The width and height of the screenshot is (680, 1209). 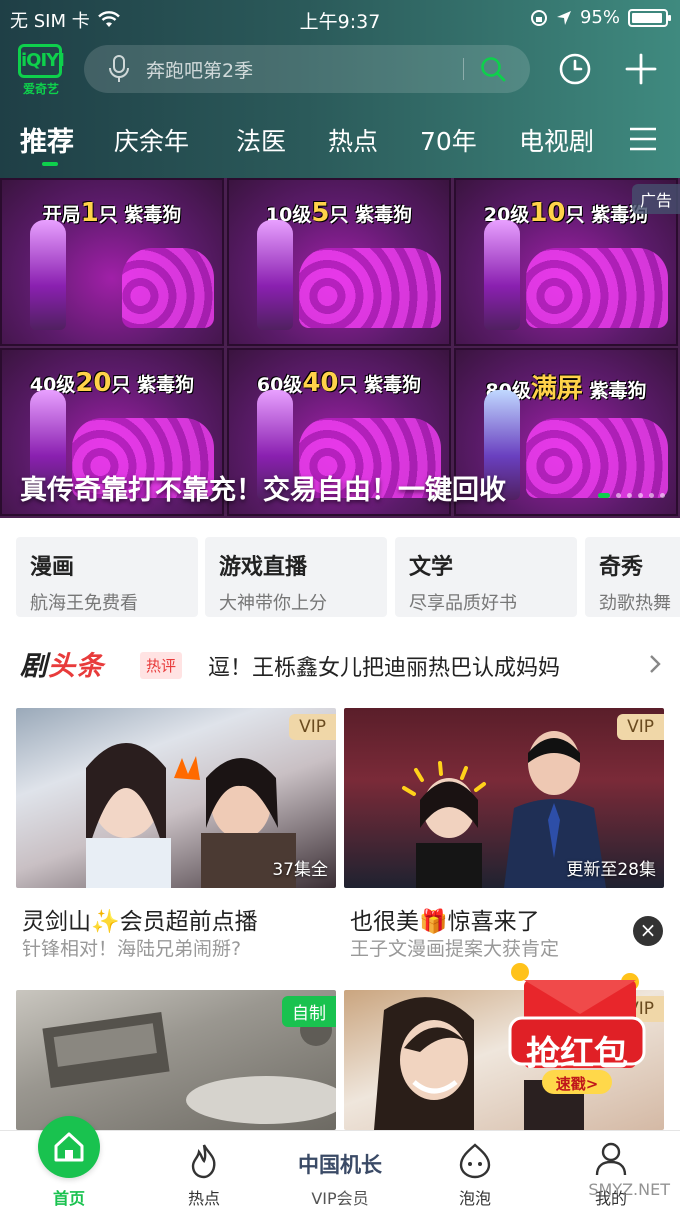 What do you see at coordinates (140, 919) in the screenshot?
I see `video-title: 灵剑山✨会员超前点播` at bounding box center [140, 919].